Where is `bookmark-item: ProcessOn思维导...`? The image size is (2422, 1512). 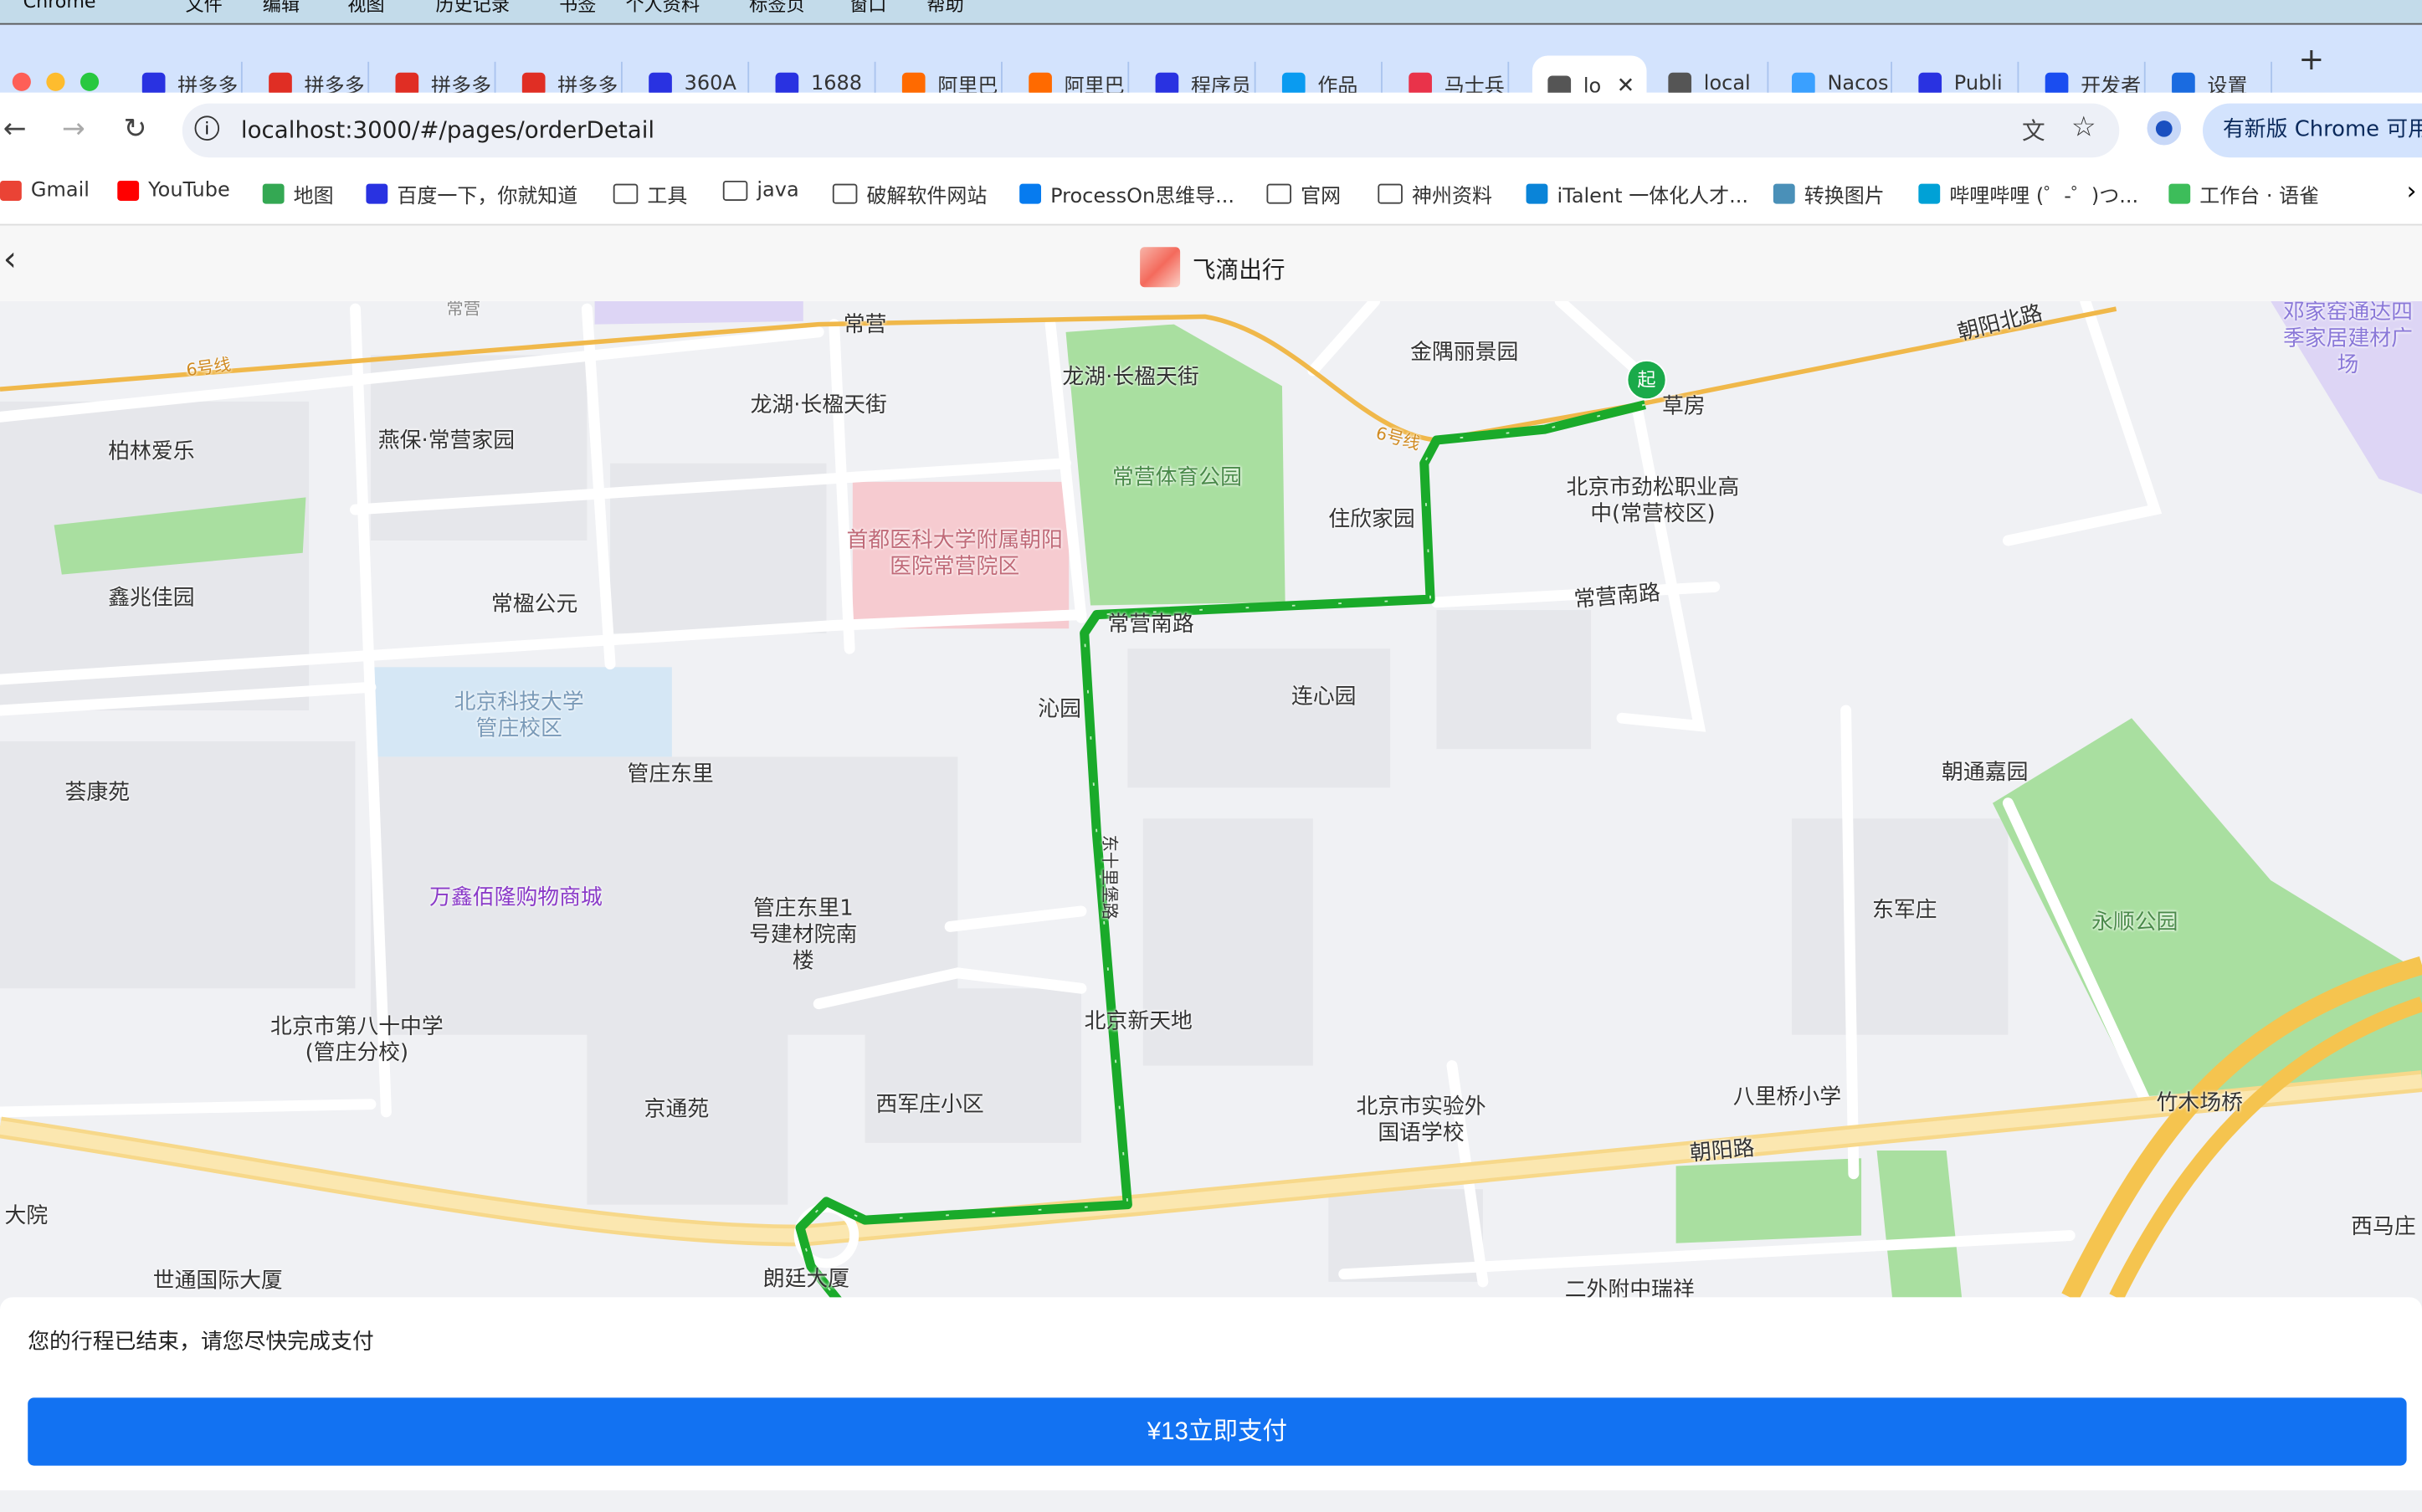
bookmark-item: ProcessOn思维导... is located at coordinates (1126, 193).